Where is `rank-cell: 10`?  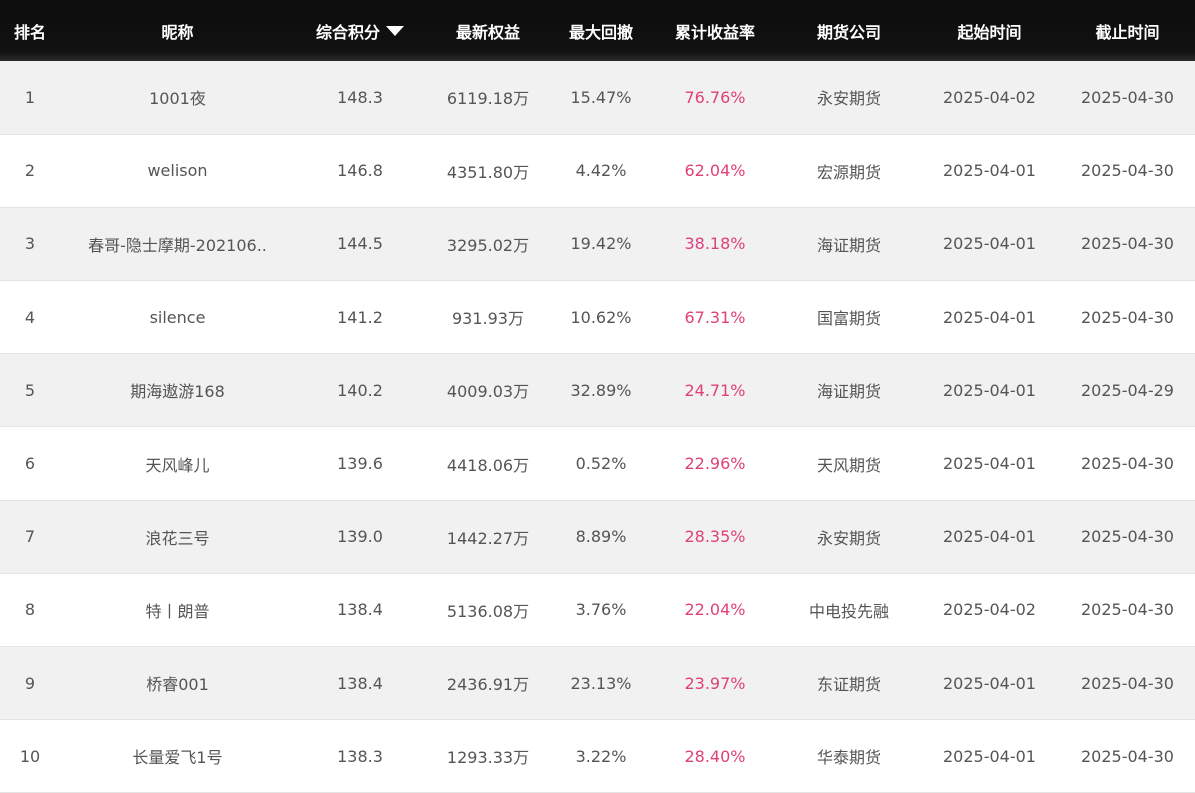
rank-cell: 10 is located at coordinates (30, 756).